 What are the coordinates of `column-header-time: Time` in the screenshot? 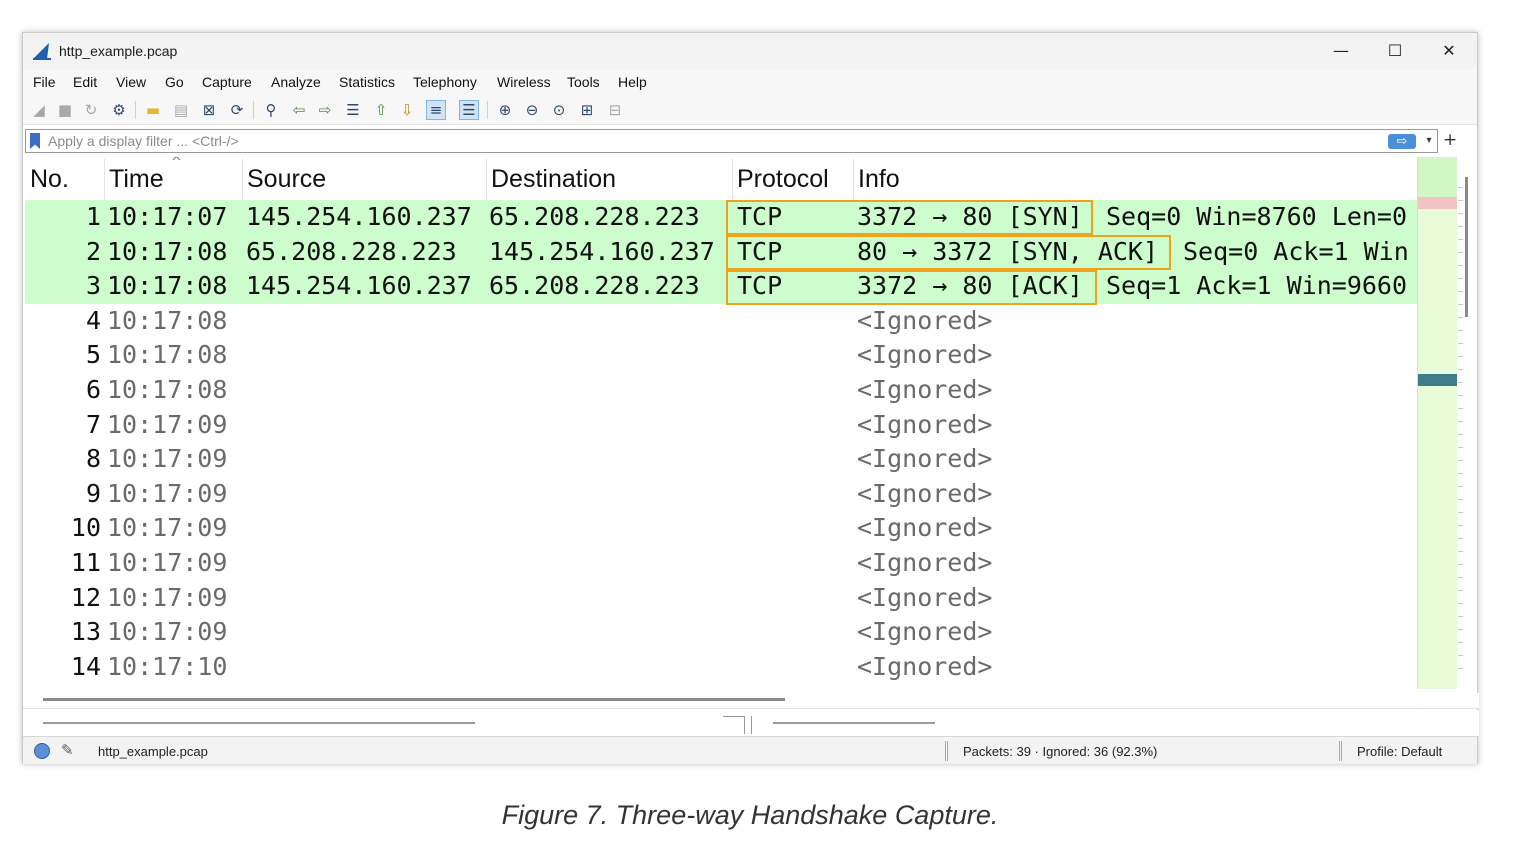 It's located at (136, 179).